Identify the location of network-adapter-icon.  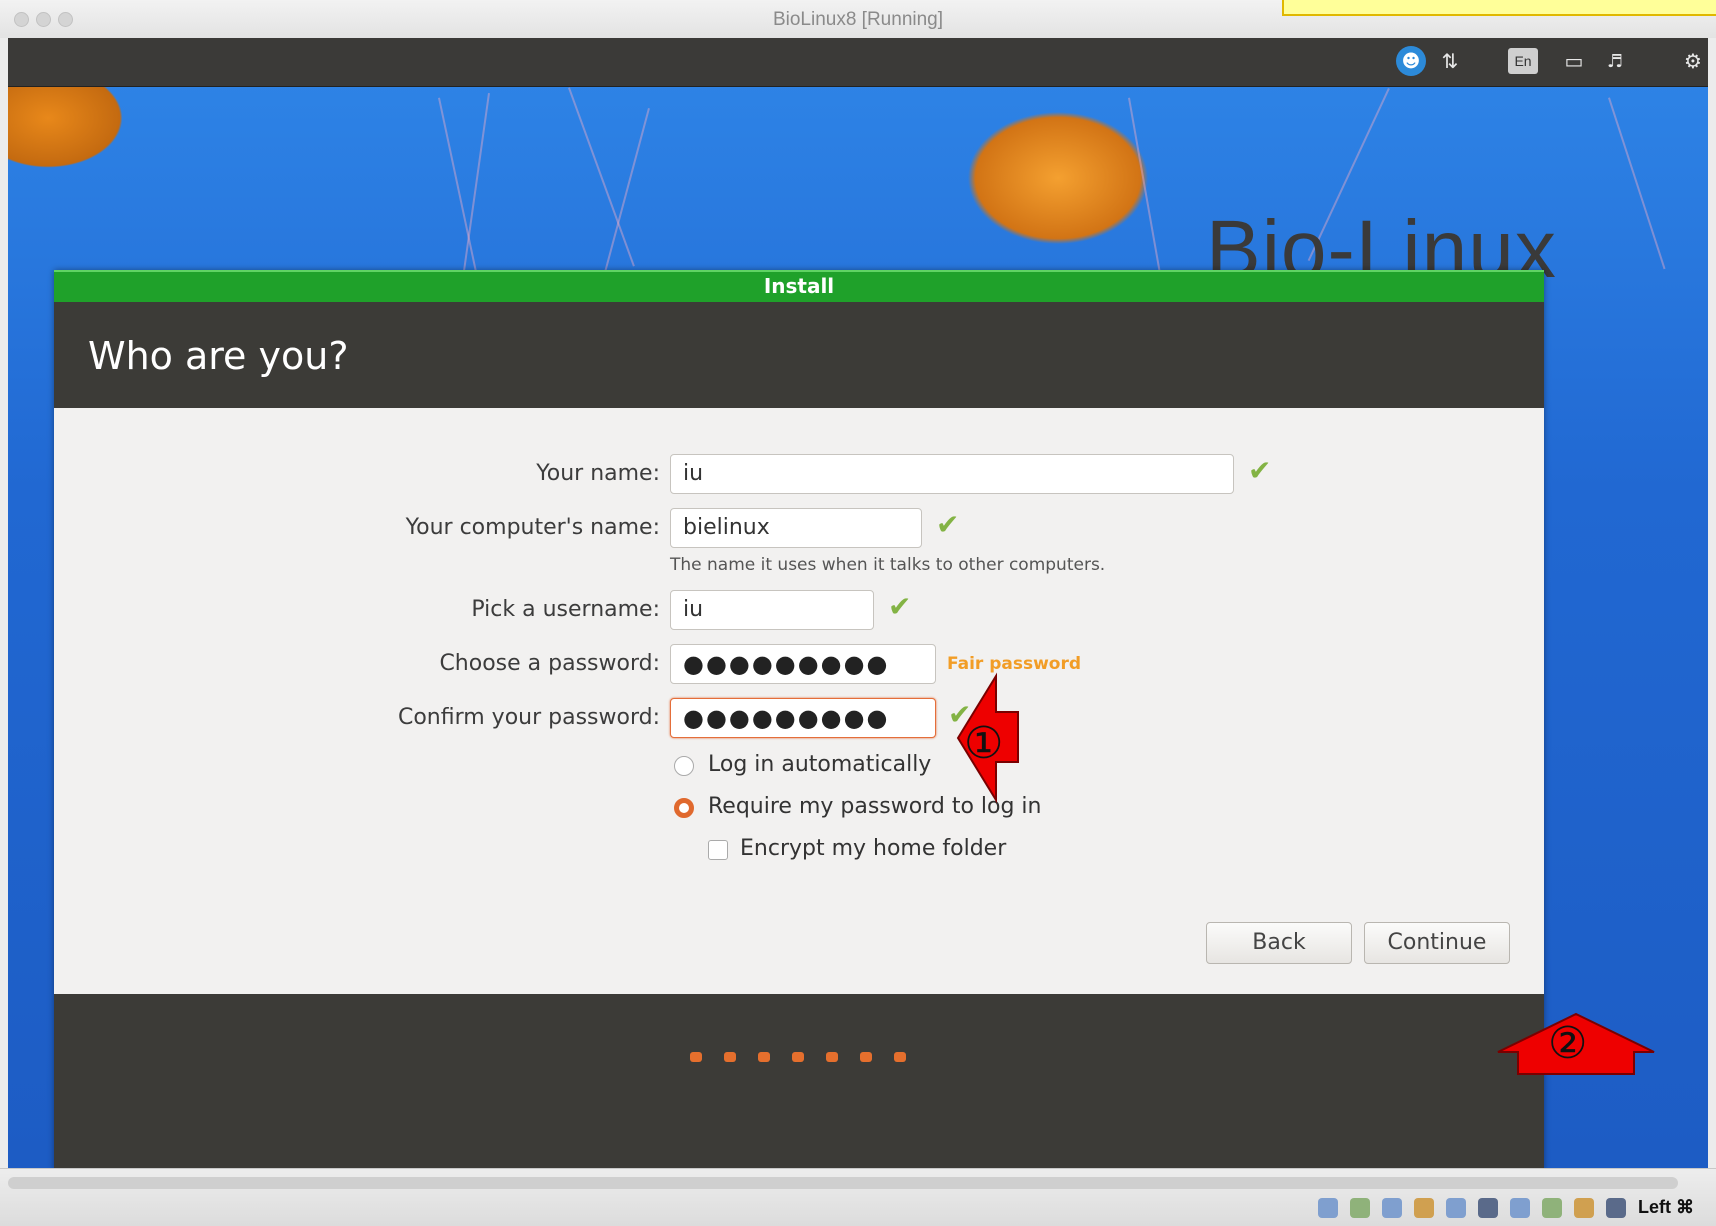
(1488, 1207).